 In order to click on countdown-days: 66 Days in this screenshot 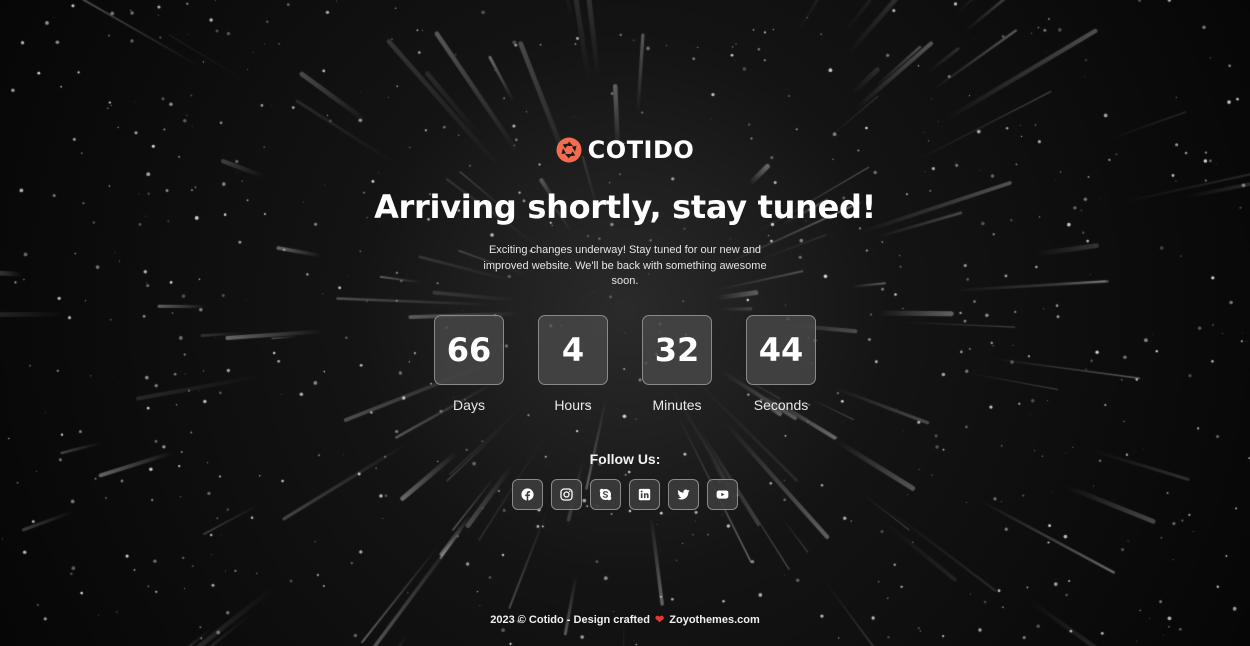, I will do `click(469, 364)`.